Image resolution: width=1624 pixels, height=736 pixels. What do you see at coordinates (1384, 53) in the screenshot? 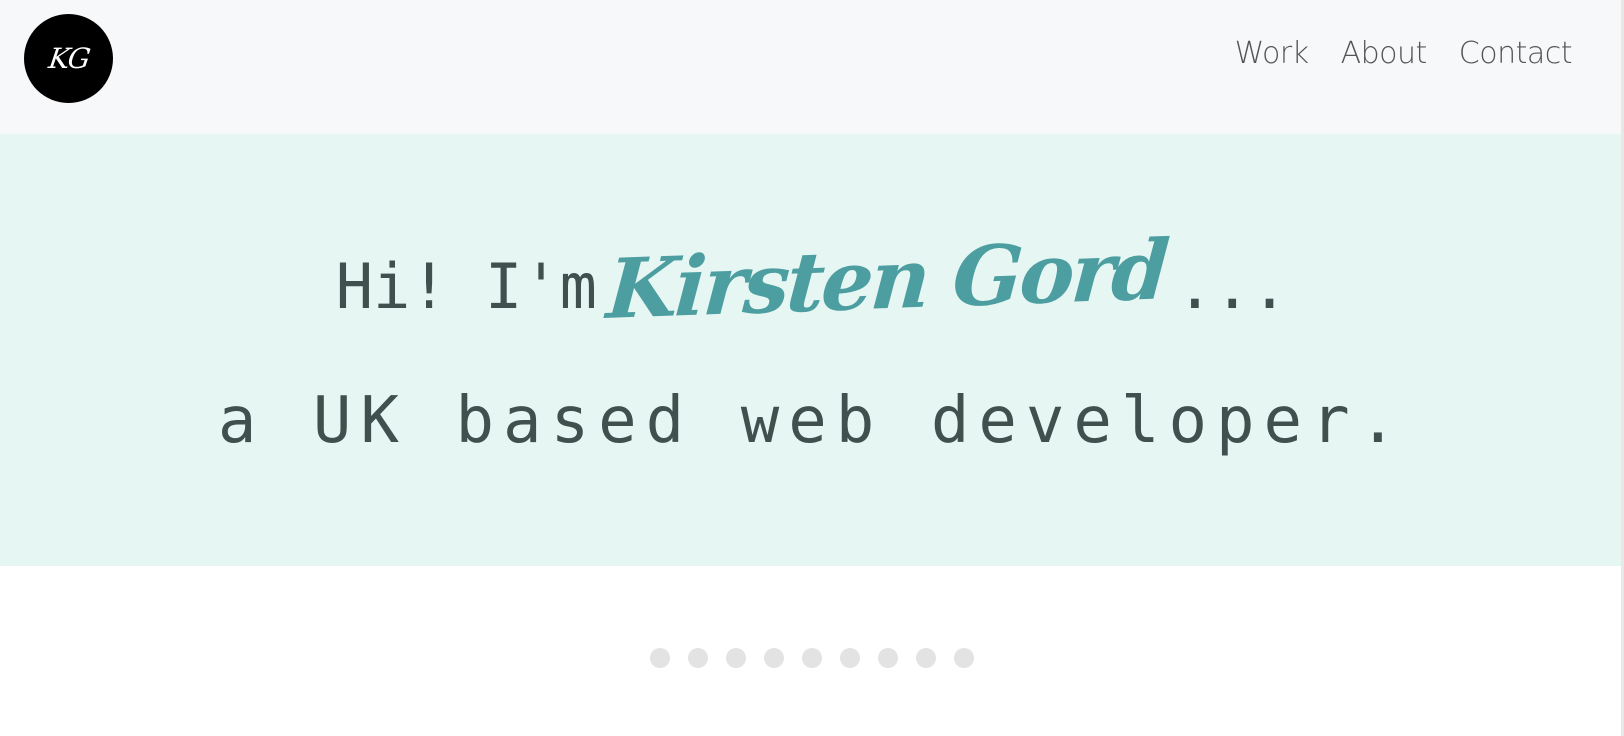
I see `nav-link-about: About` at bounding box center [1384, 53].